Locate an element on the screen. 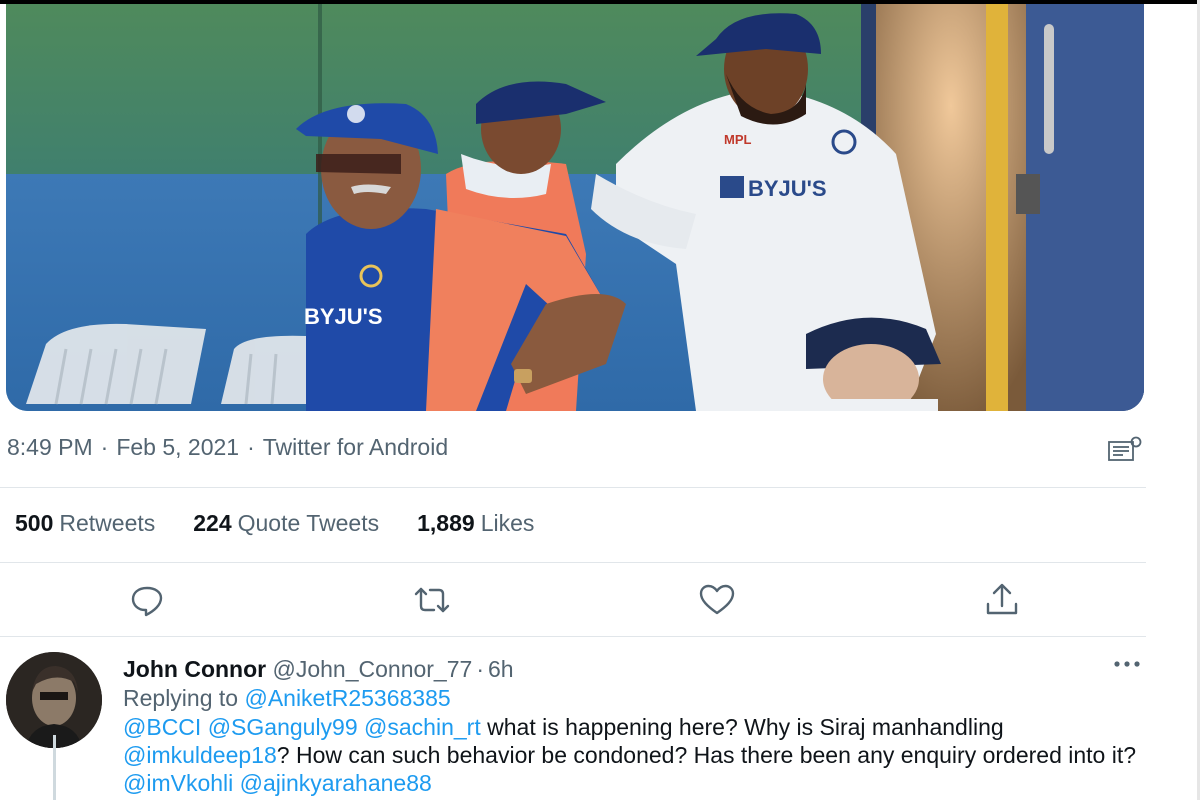 The image size is (1200, 800). quote-tweets-count: 224 is located at coordinates (212, 523).